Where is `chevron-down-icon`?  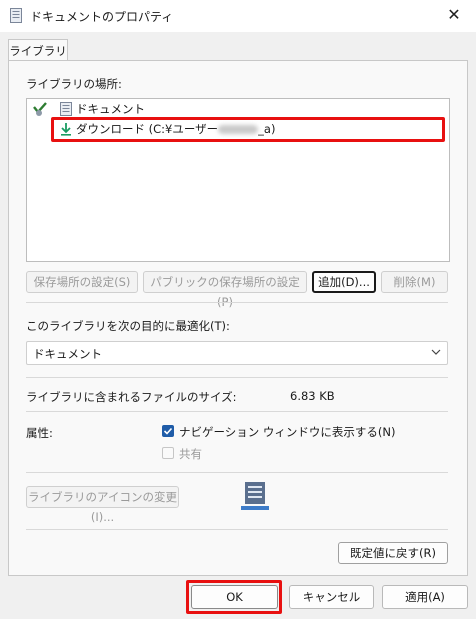
chevron-down-icon is located at coordinates (436, 352).